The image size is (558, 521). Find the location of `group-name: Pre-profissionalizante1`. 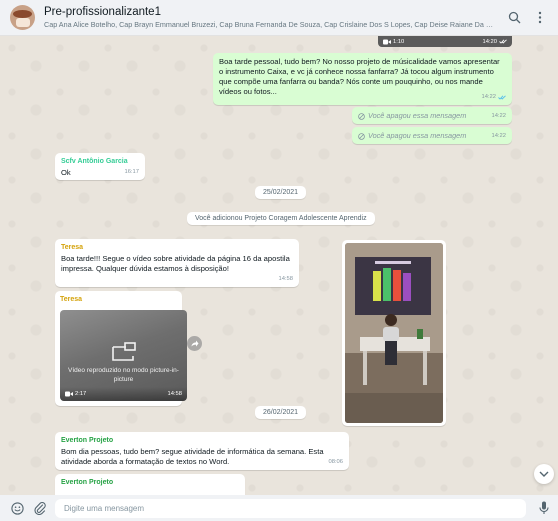

group-name: Pre-profissionalizante1 is located at coordinates (102, 12).